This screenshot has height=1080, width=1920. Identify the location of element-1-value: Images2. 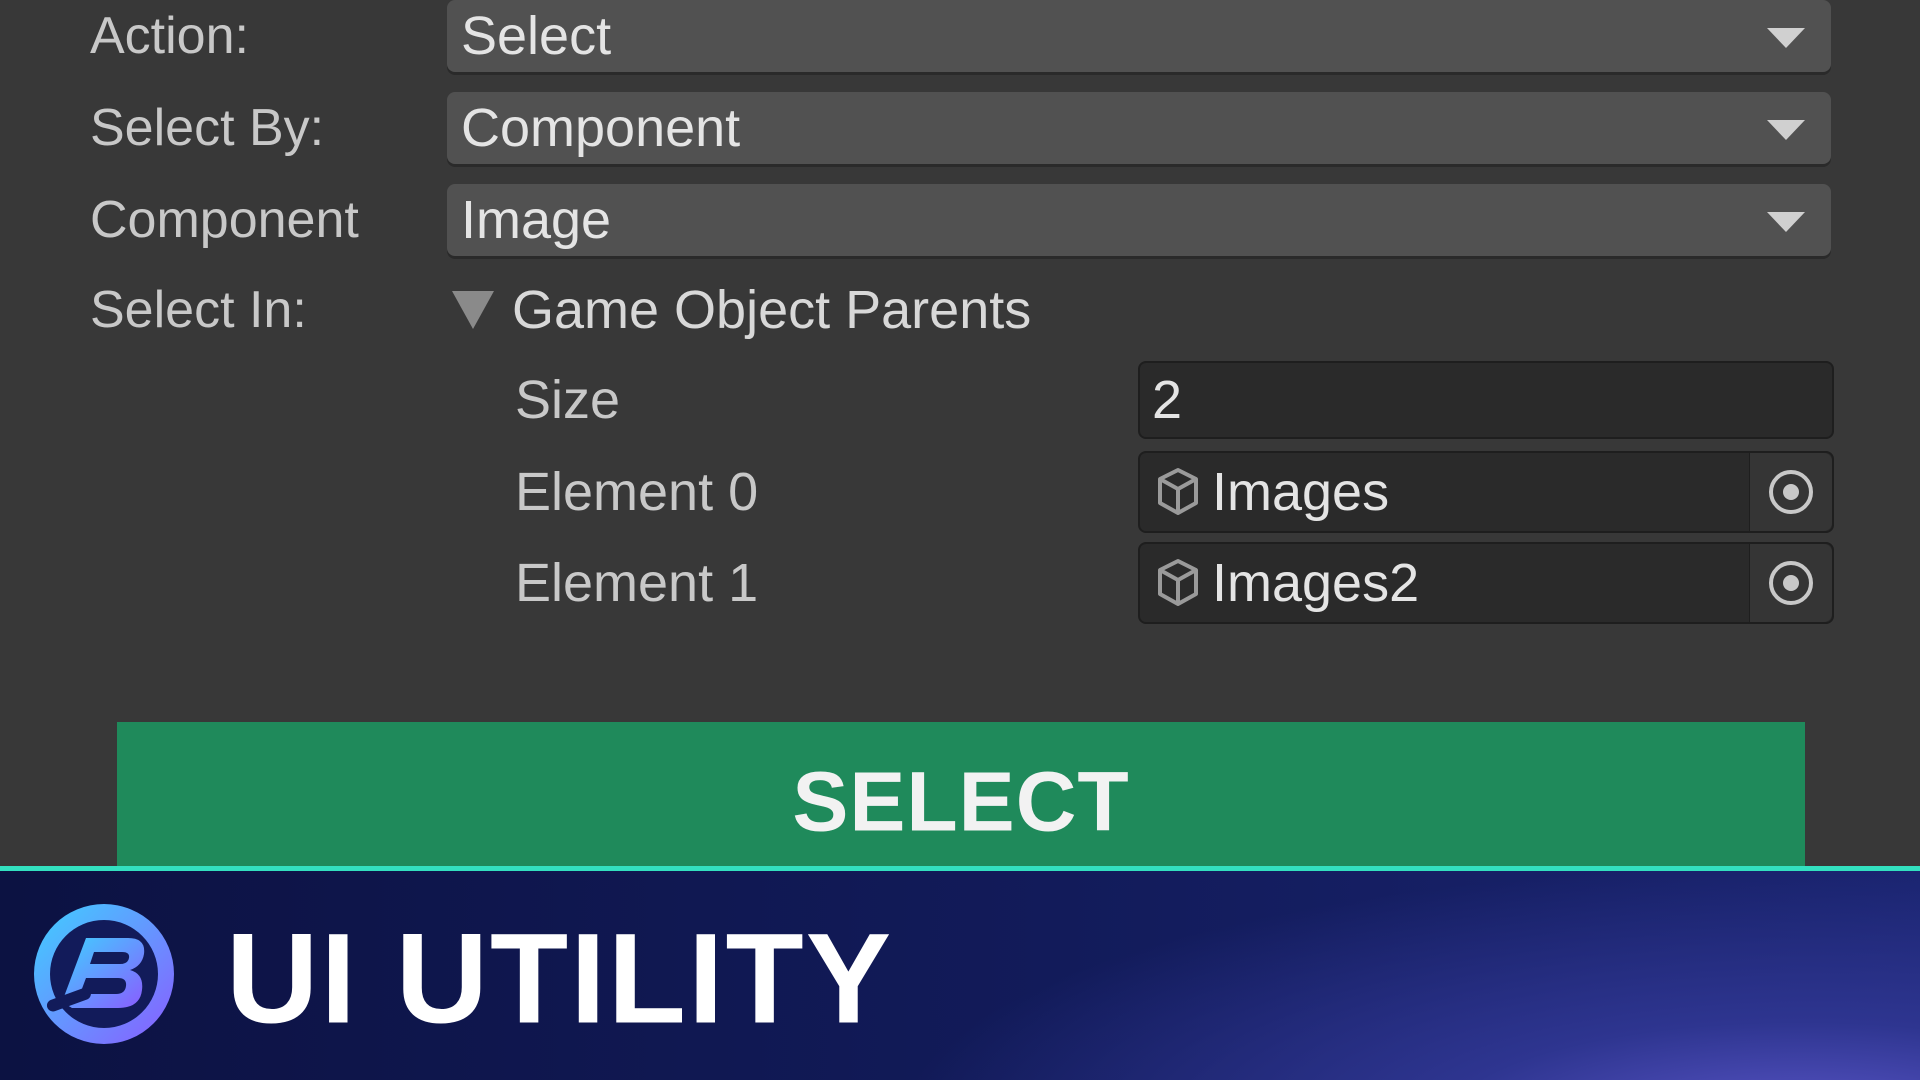
(1316, 583).